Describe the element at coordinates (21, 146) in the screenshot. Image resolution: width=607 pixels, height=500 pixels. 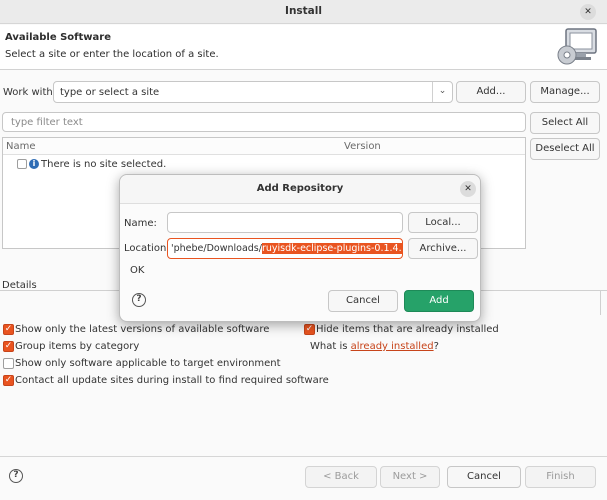
I see `column-name: Name` at that location.